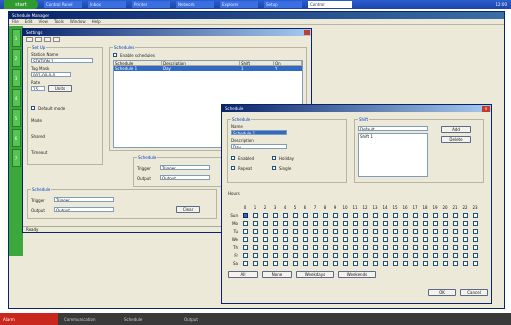  I want to click on col-description: Description, so click(201, 63).